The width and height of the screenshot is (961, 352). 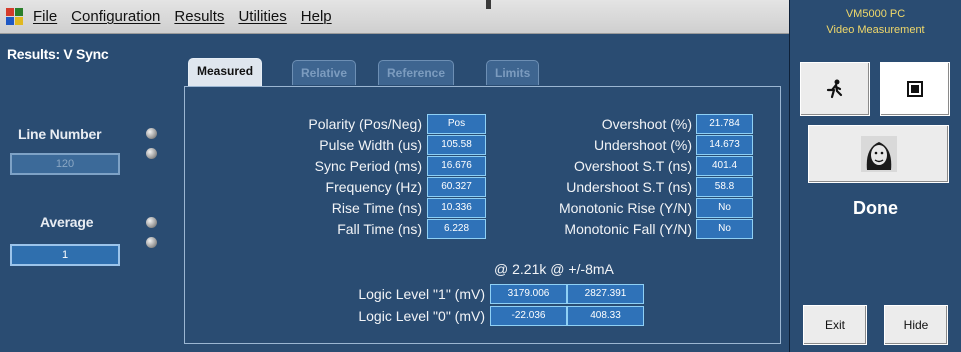 What do you see at coordinates (724, 166) in the screenshot?
I see `overshoot-st-value: 401.4` at bounding box center [724, 166].